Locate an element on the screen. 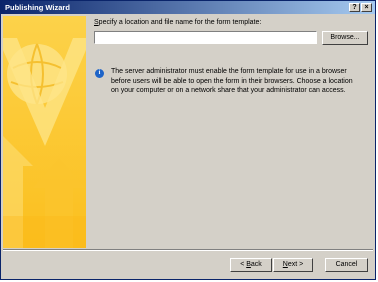 The height and width of the screenshot is (282, 378). close-icon: × is located at coordinates (366, 7).